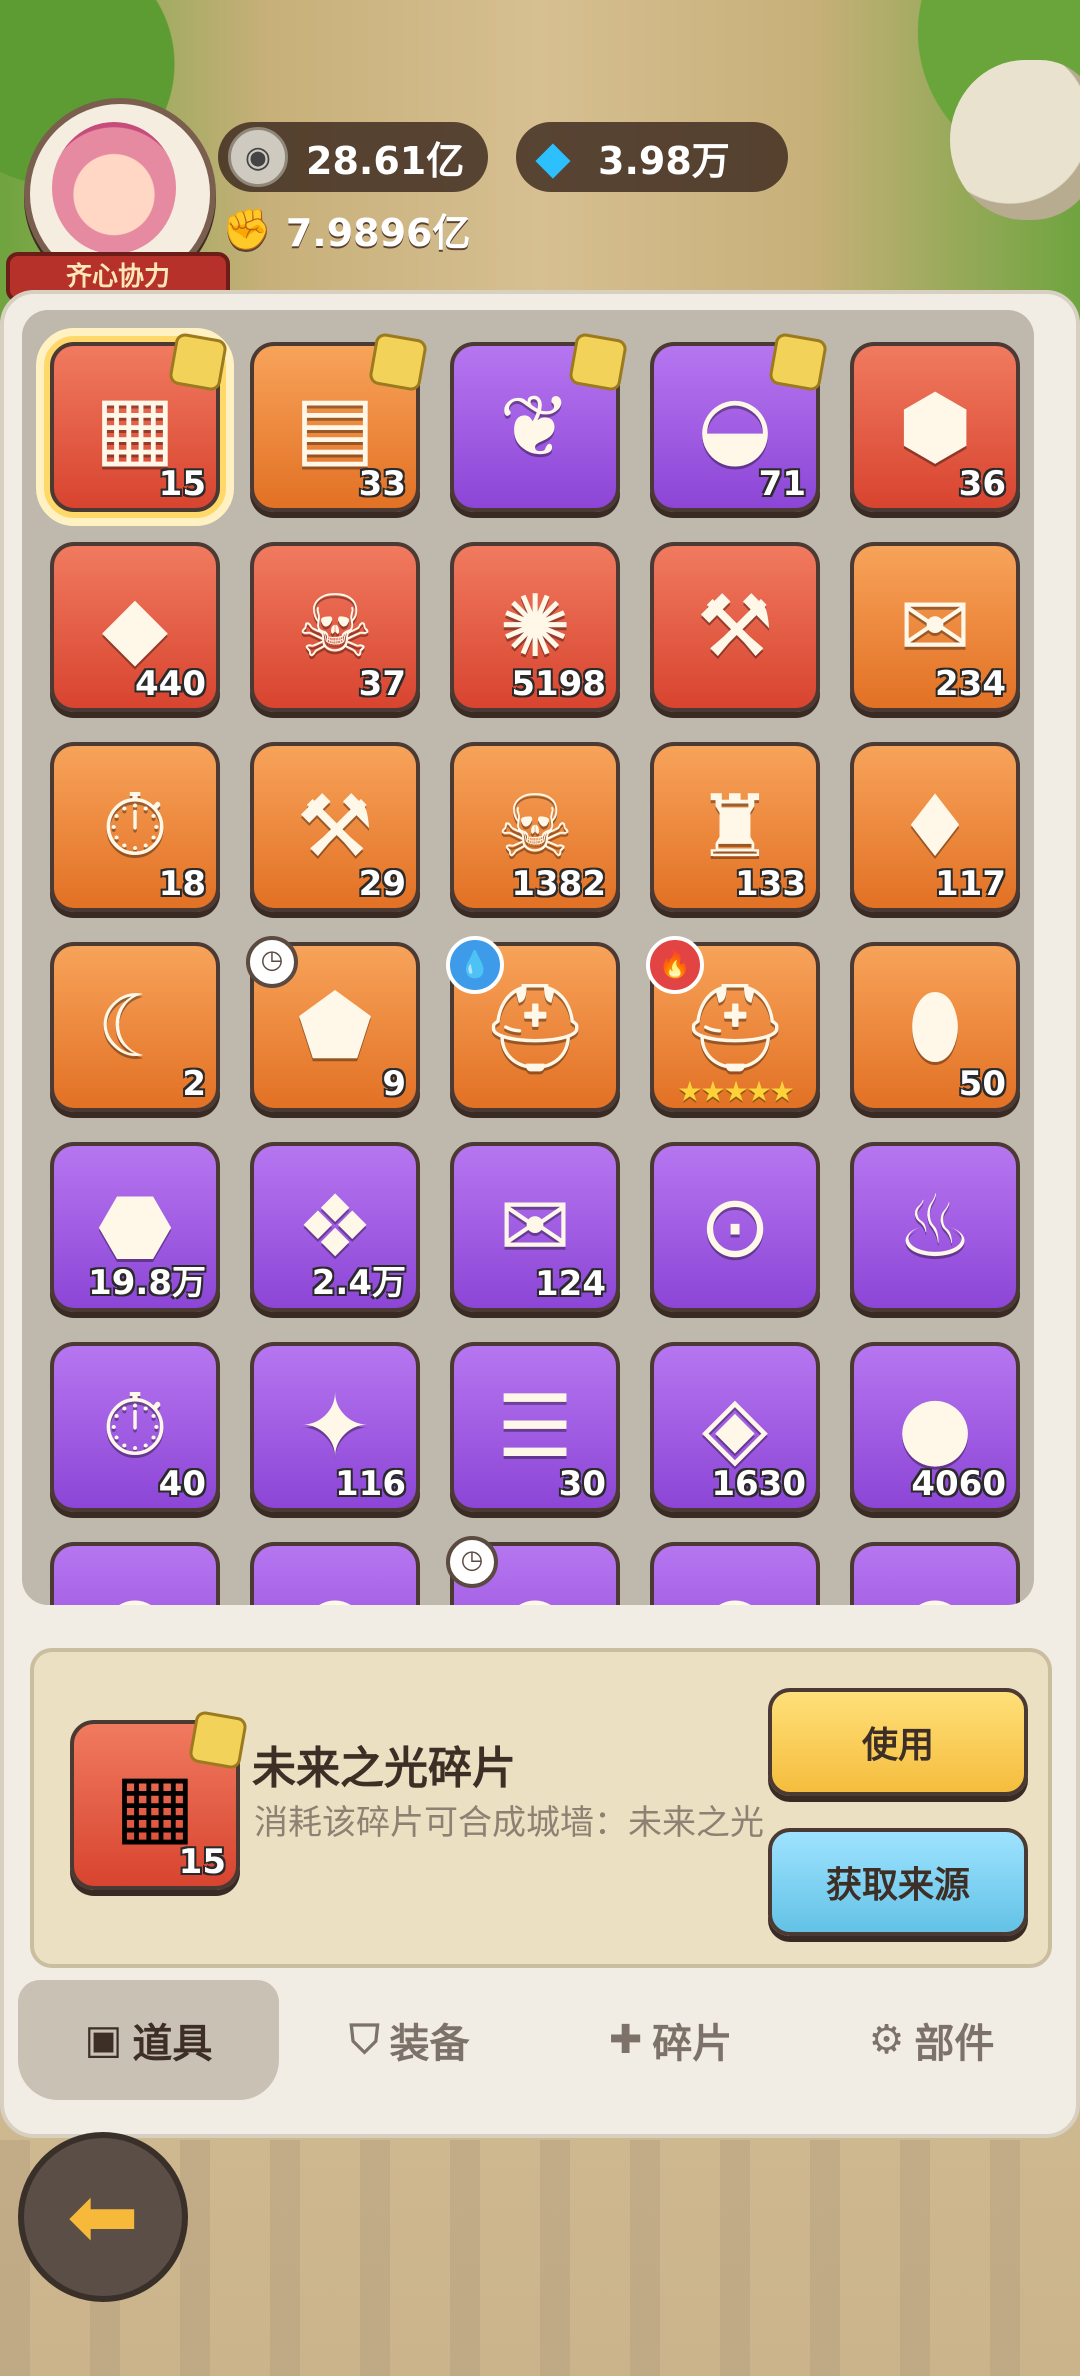 This screenshot has height=2376, width=1080. What do you see at coordinates (429, 2044) in the screenshot?
I see `tab-label: 装备` at bounding box center [429, 2044].